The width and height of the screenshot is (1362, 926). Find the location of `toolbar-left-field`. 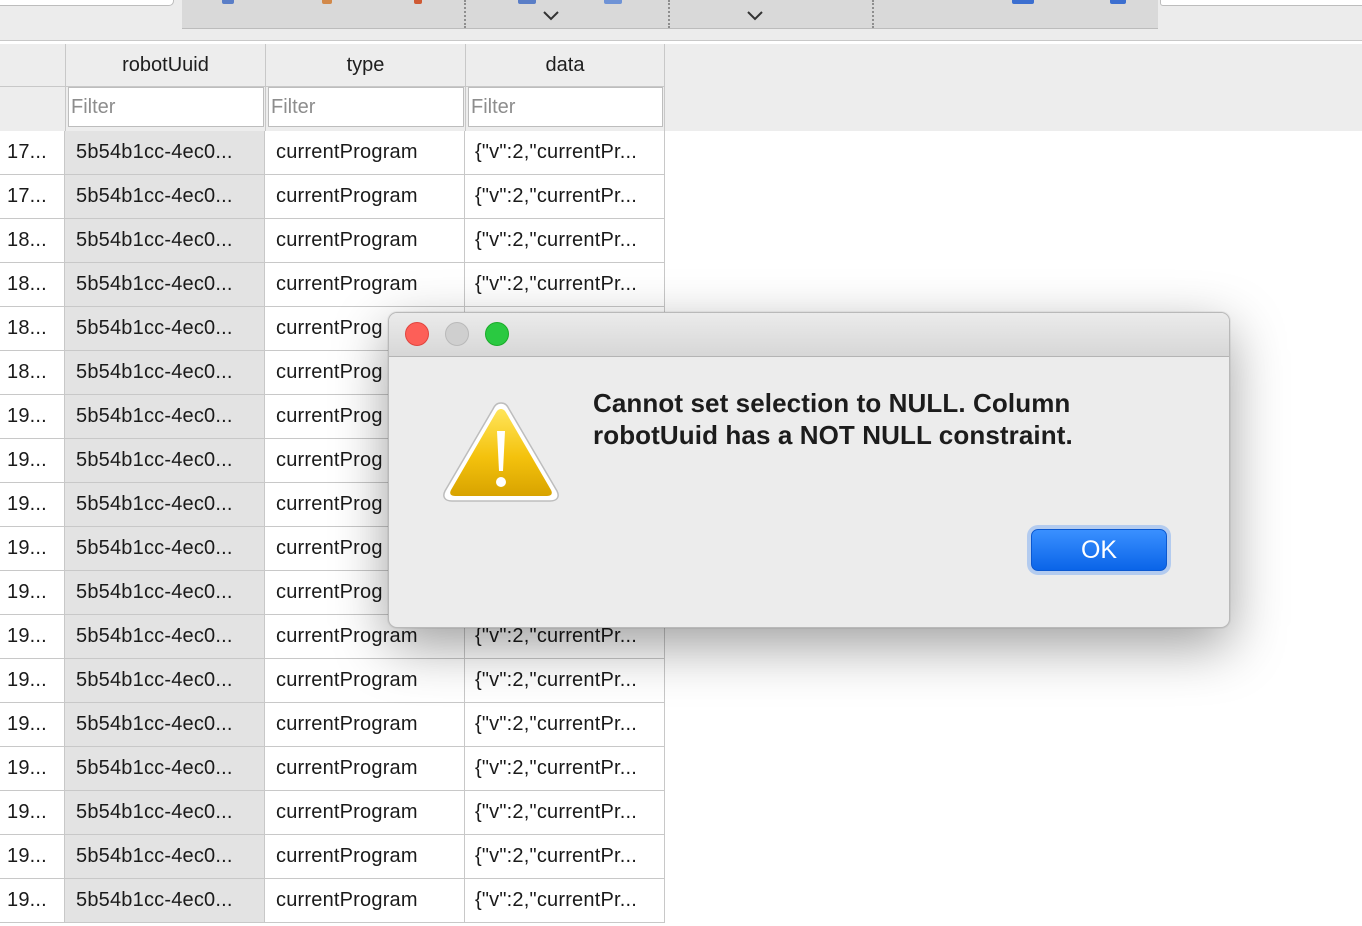

toolbar-left-field is located at coordinates (87, 3).